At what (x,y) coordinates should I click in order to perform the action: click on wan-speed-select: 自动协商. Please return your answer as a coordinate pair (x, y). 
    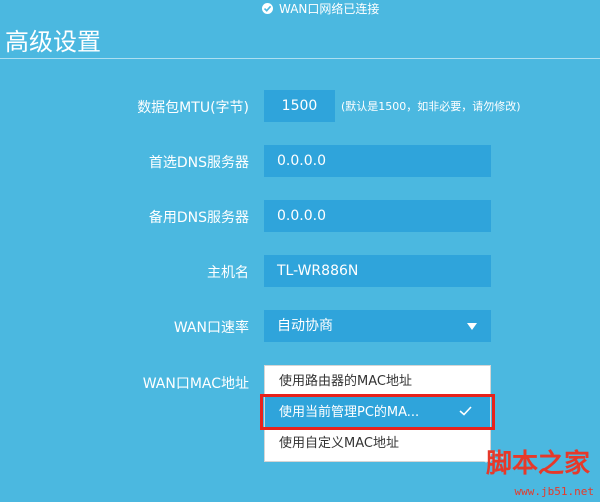
    Looking at the image, I should click on (377, 326).